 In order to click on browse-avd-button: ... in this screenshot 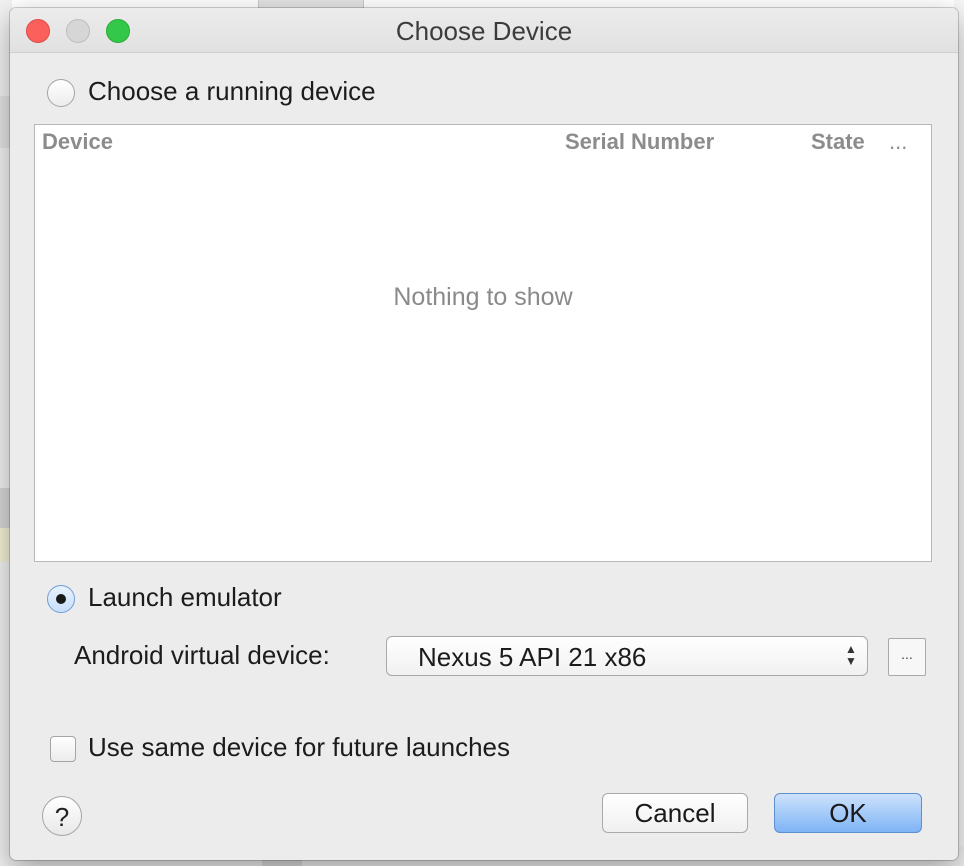, I will do `click(907, 657)`.